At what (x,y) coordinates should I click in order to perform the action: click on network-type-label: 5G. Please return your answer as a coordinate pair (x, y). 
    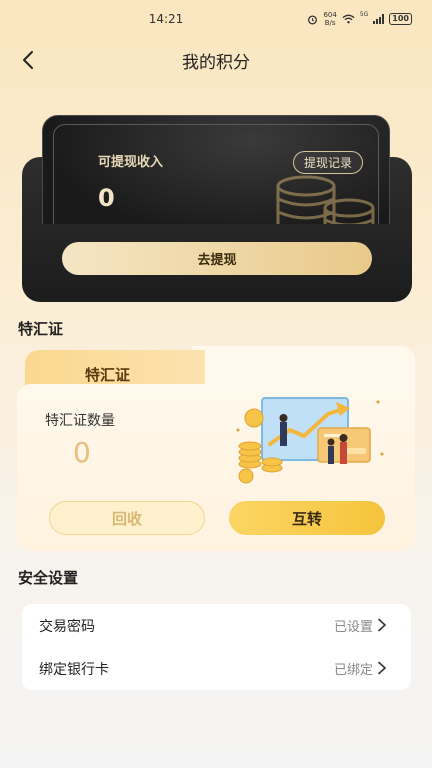
    Looking at the image, I should click on (364, 14).